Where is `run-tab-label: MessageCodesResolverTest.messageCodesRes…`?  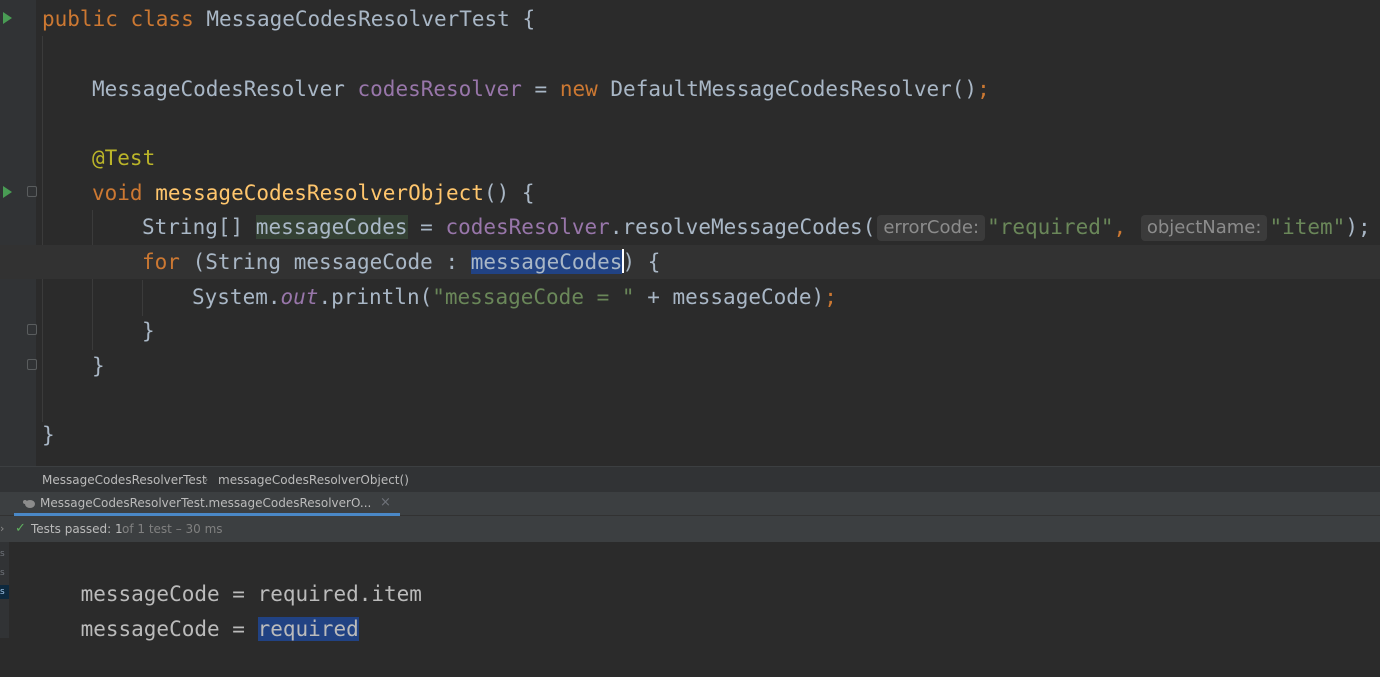 run-tab-label: MessageCodesResolverTest.messageCodesRes… is located at coordinates (206, 503).